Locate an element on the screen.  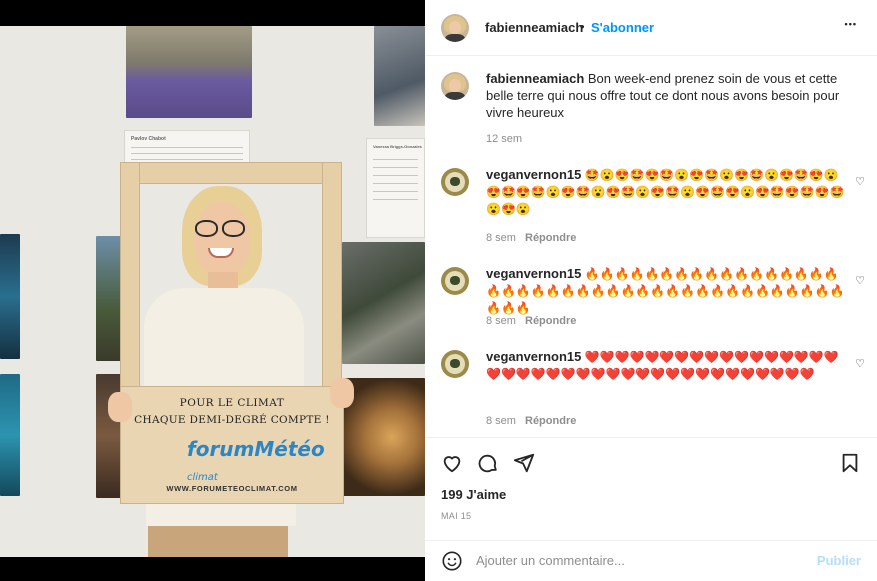
wall-label-right: Vanessa Briggs-Gonzales is located at coordinates (395, 188).